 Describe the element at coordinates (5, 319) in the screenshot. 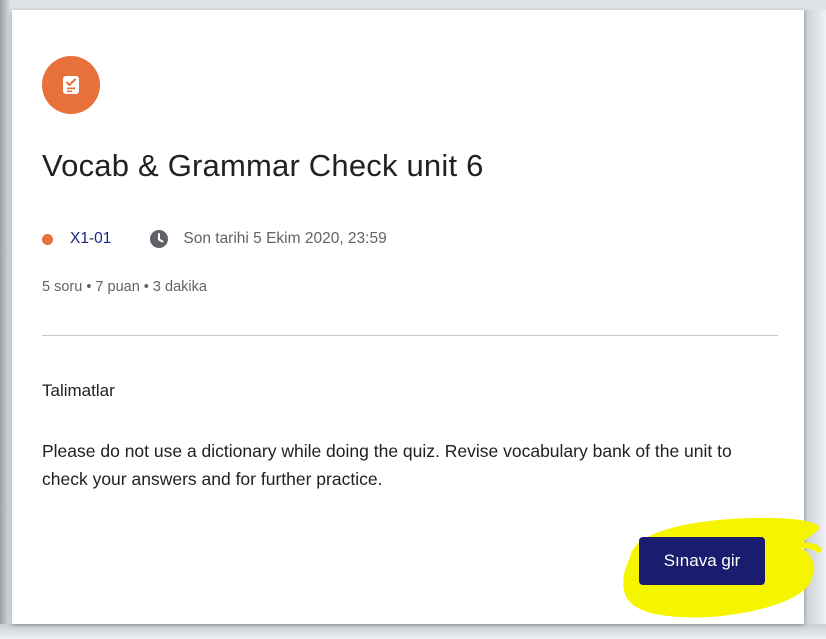

I see `left-border` at that location.